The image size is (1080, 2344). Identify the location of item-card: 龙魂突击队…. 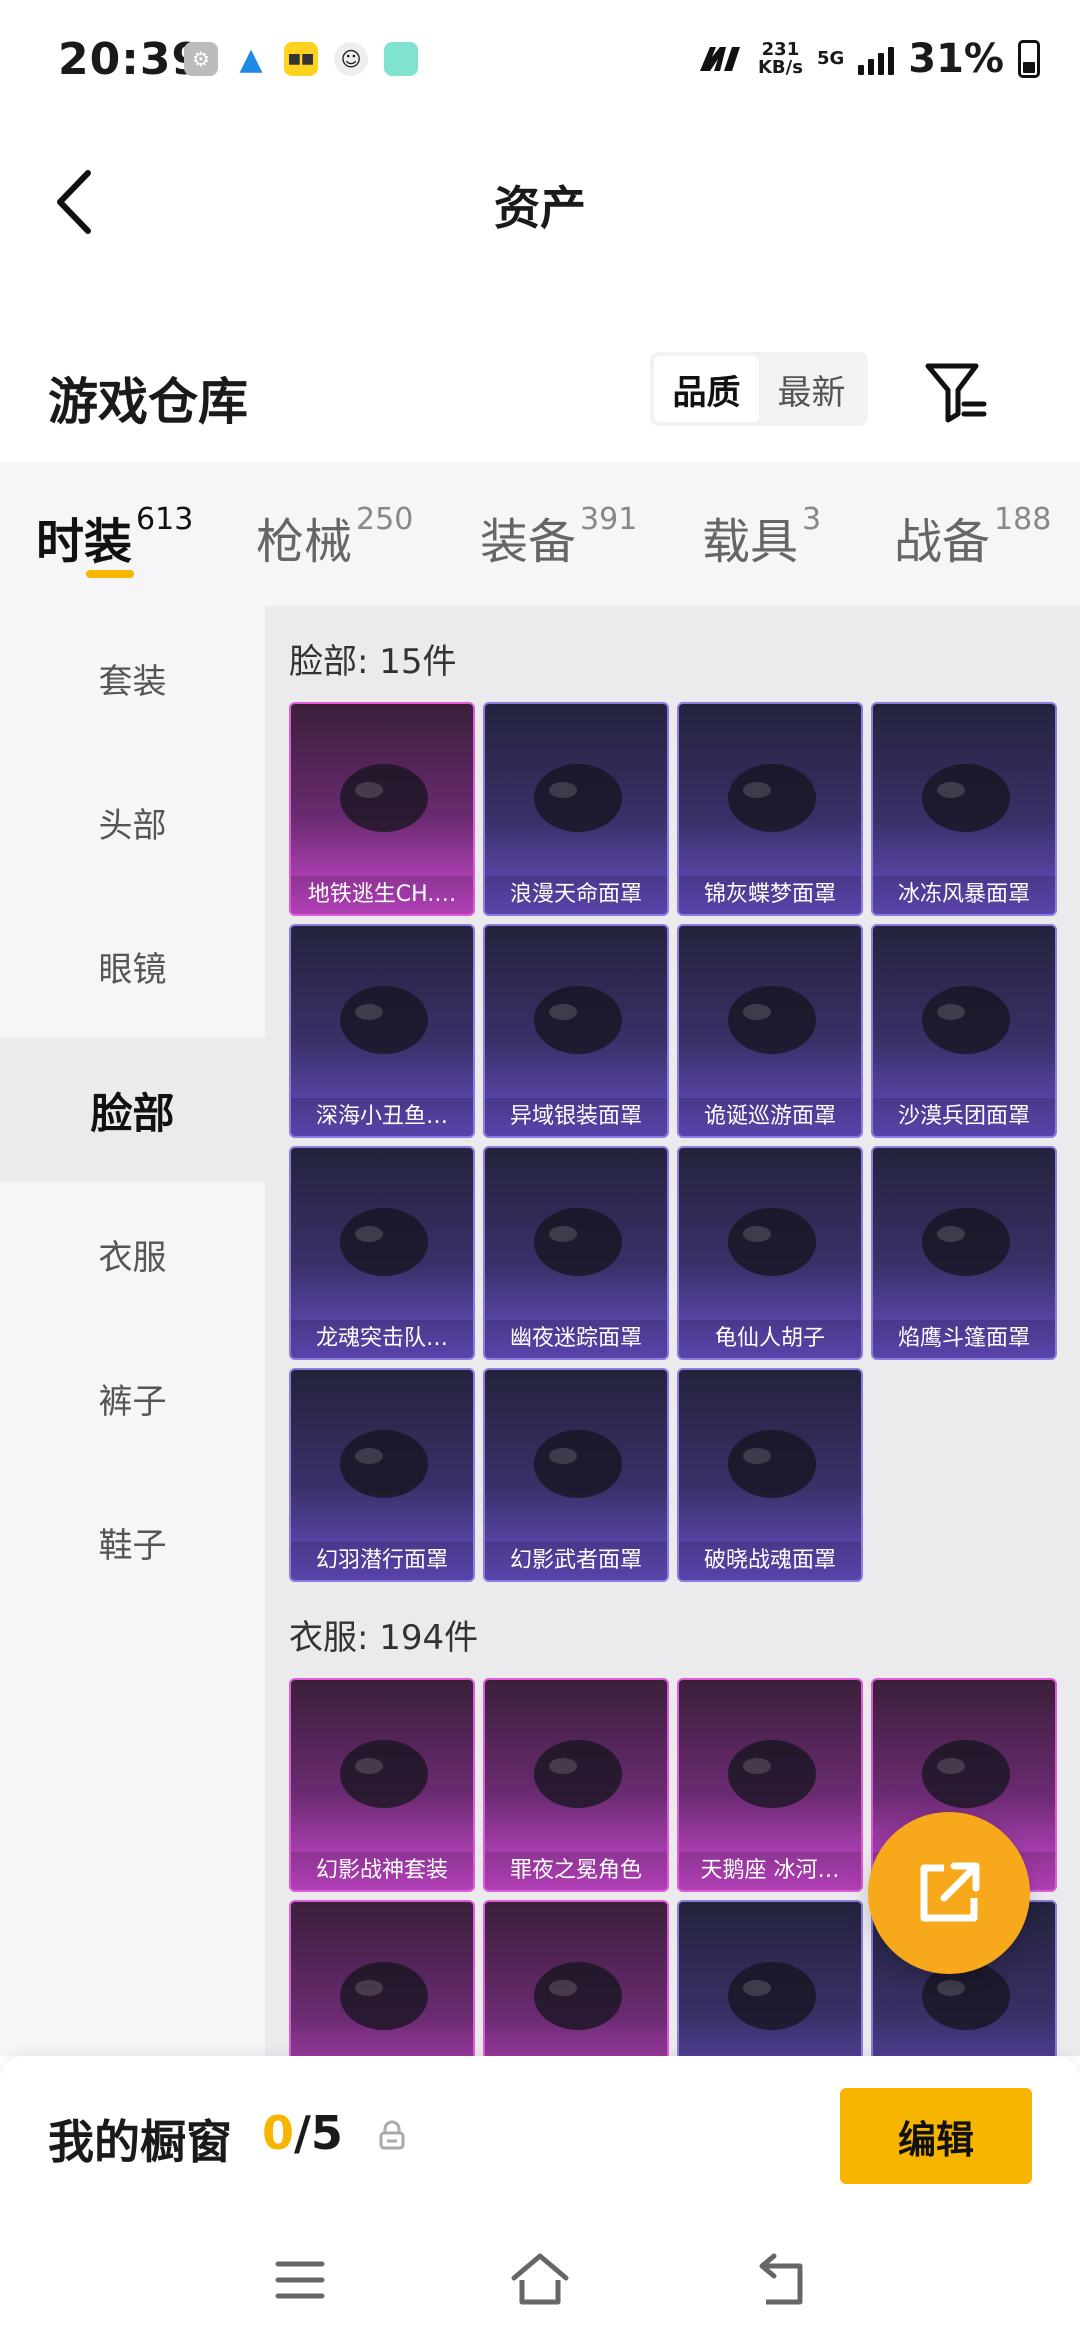
(382, 1253).